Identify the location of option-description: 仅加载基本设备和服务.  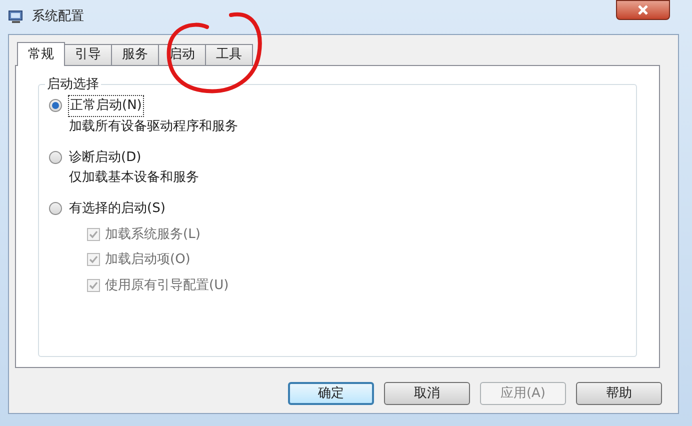
(134, 177).